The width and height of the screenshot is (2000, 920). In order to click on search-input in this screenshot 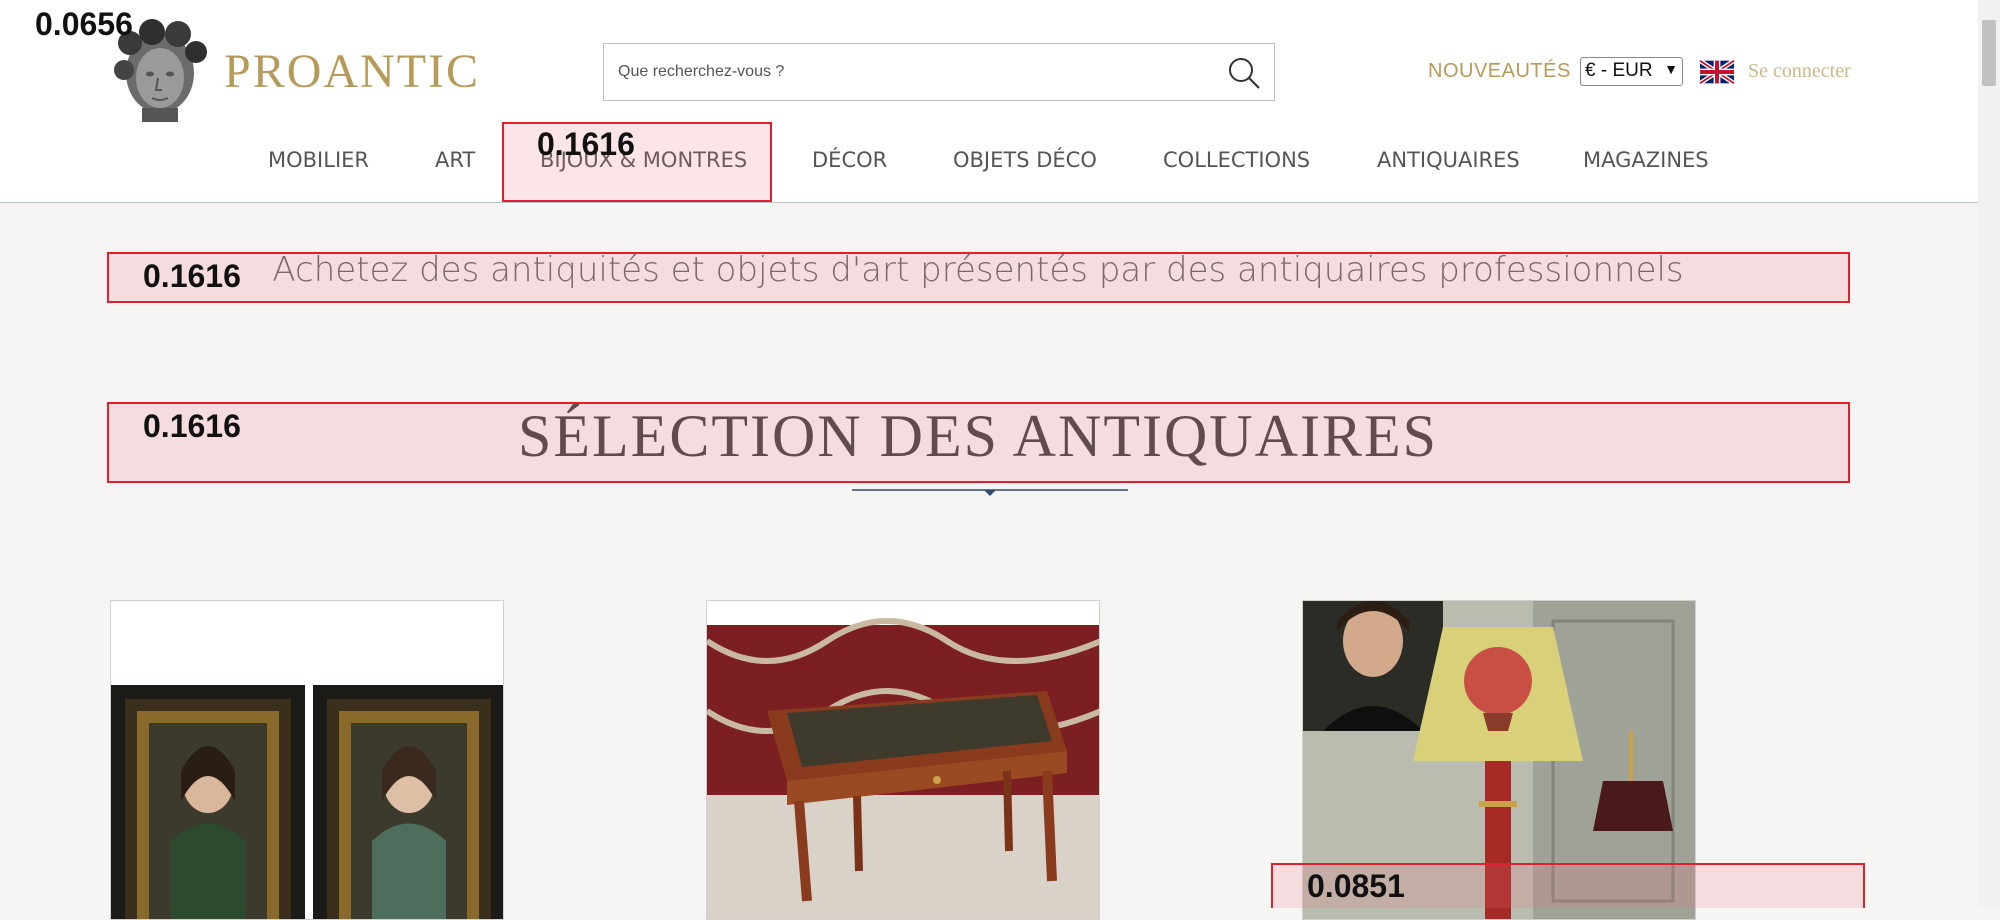, I will do `click(904, 72)`.